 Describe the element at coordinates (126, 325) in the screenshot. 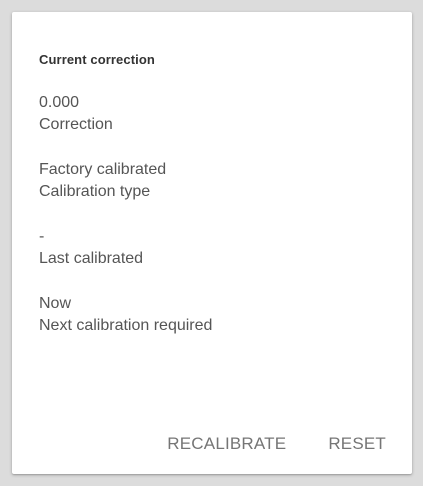

I see `next-calibration-label: Next calibration required` at that location.